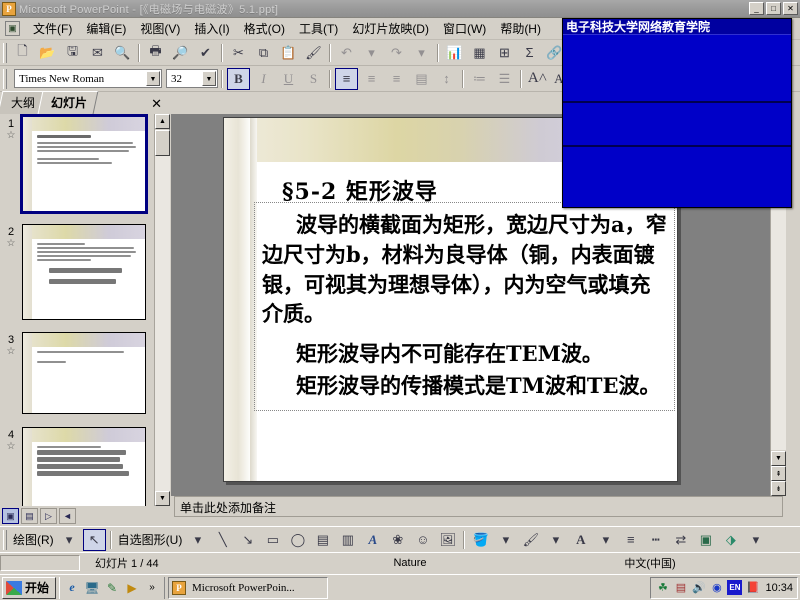 The width and height of the screenshot is (800, 600). I want to click on shadow-style-icon: ▣, so click(705, 540).